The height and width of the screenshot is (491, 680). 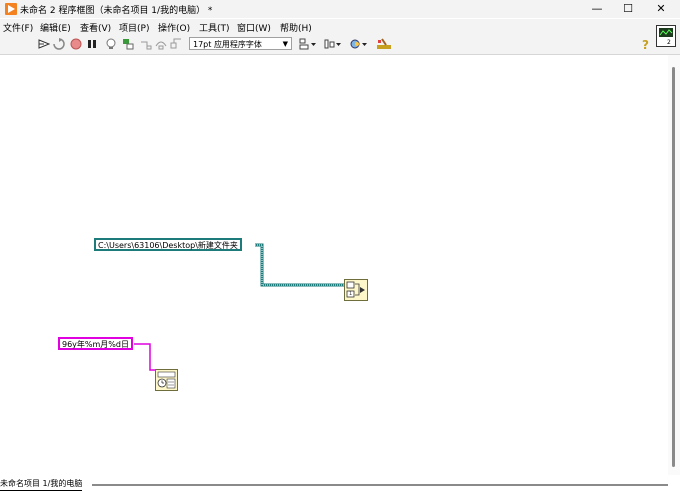 I want to click on path-constant-value: C:\Users\63106\Desktop\新建文件夹, so click(x=168, y=245).